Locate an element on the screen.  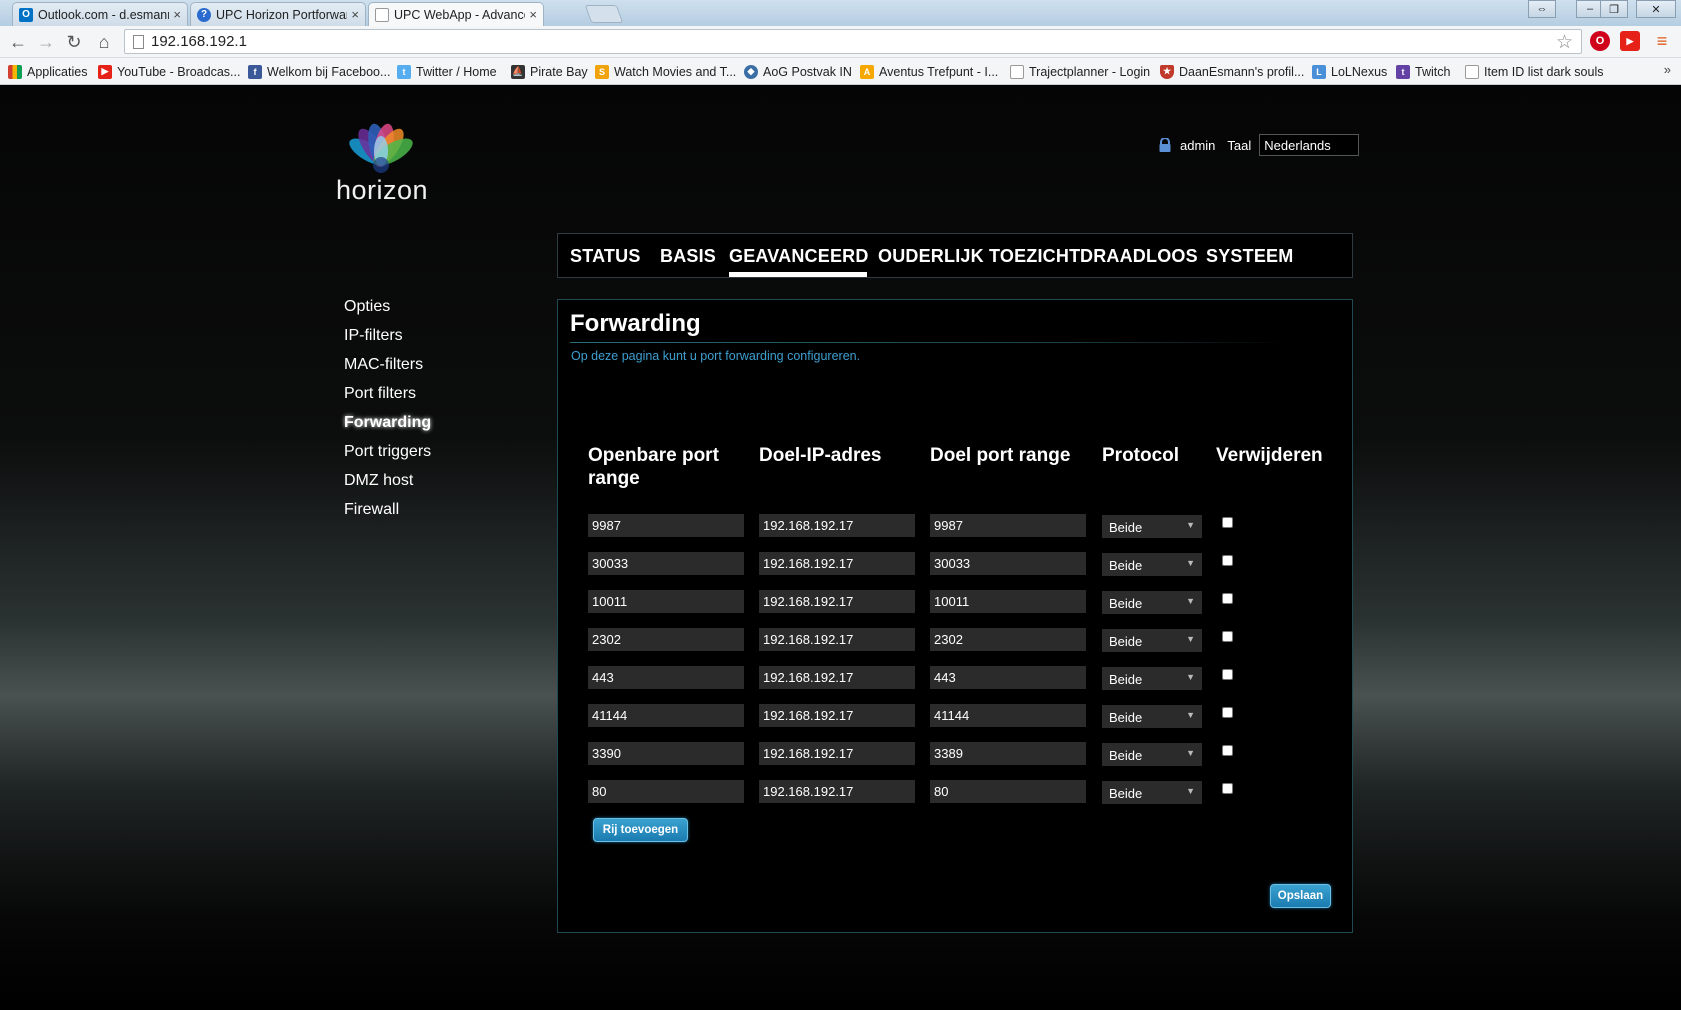
bookmark-item: Trajectplanner - Login is located at coordinates (1080, 71).